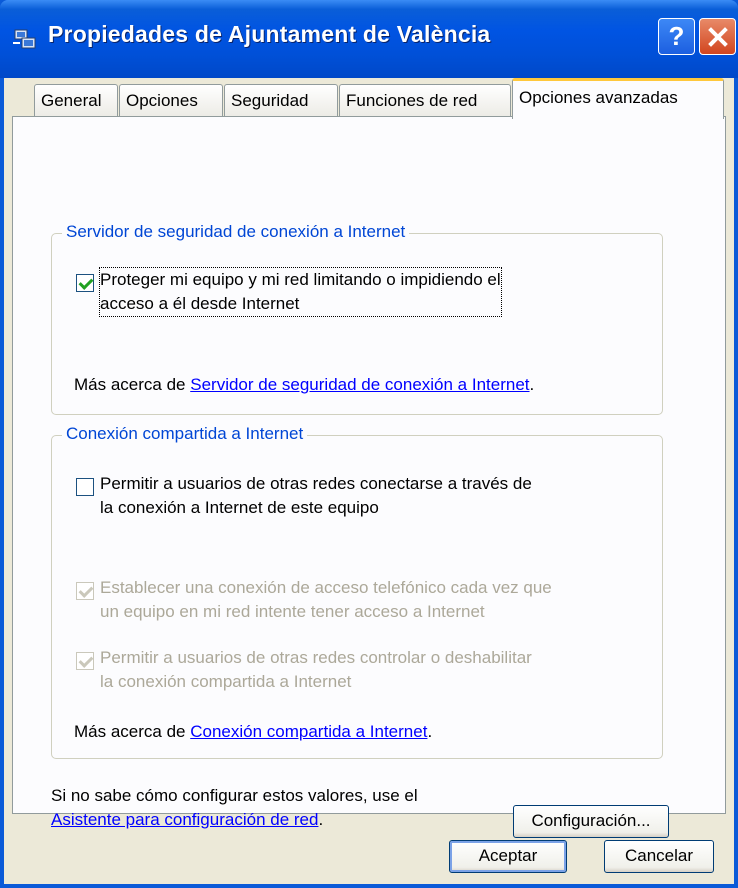 The height and width of the screenshot is (888, 738). Describe the element at coordinates (532, 384) in the screenshot. I see `firewall-more-suffix: .` at that location.